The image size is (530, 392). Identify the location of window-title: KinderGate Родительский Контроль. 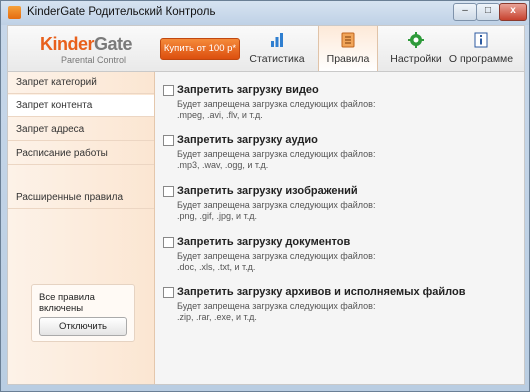
(121, 12).